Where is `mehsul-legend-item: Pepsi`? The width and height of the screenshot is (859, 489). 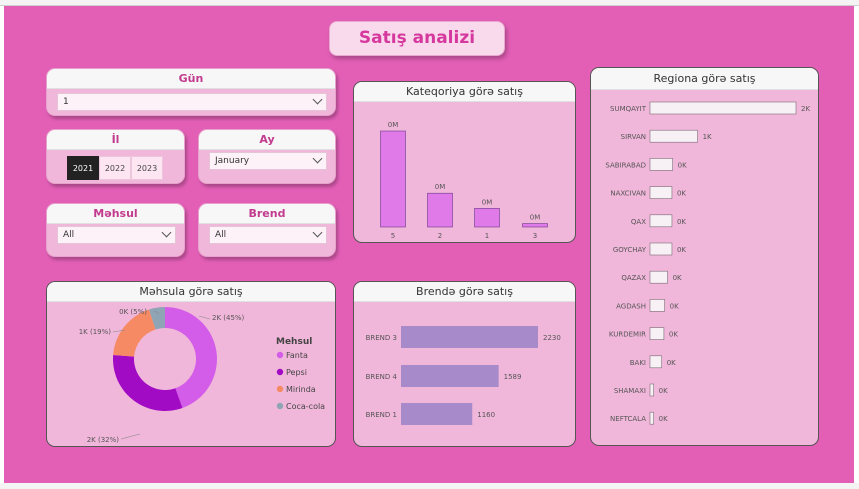
mehsul-legend-item: Pepsi is located at coordinates (296, 372).